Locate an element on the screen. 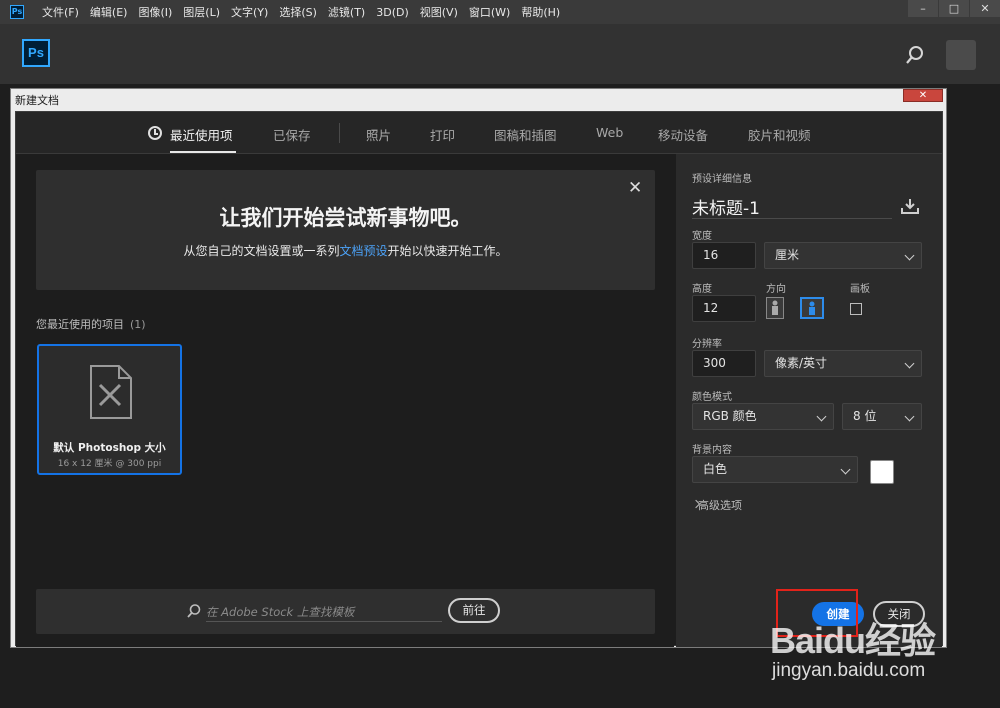  advanced-options-toggle: 高级选项 is located at coordinates (720, 505).